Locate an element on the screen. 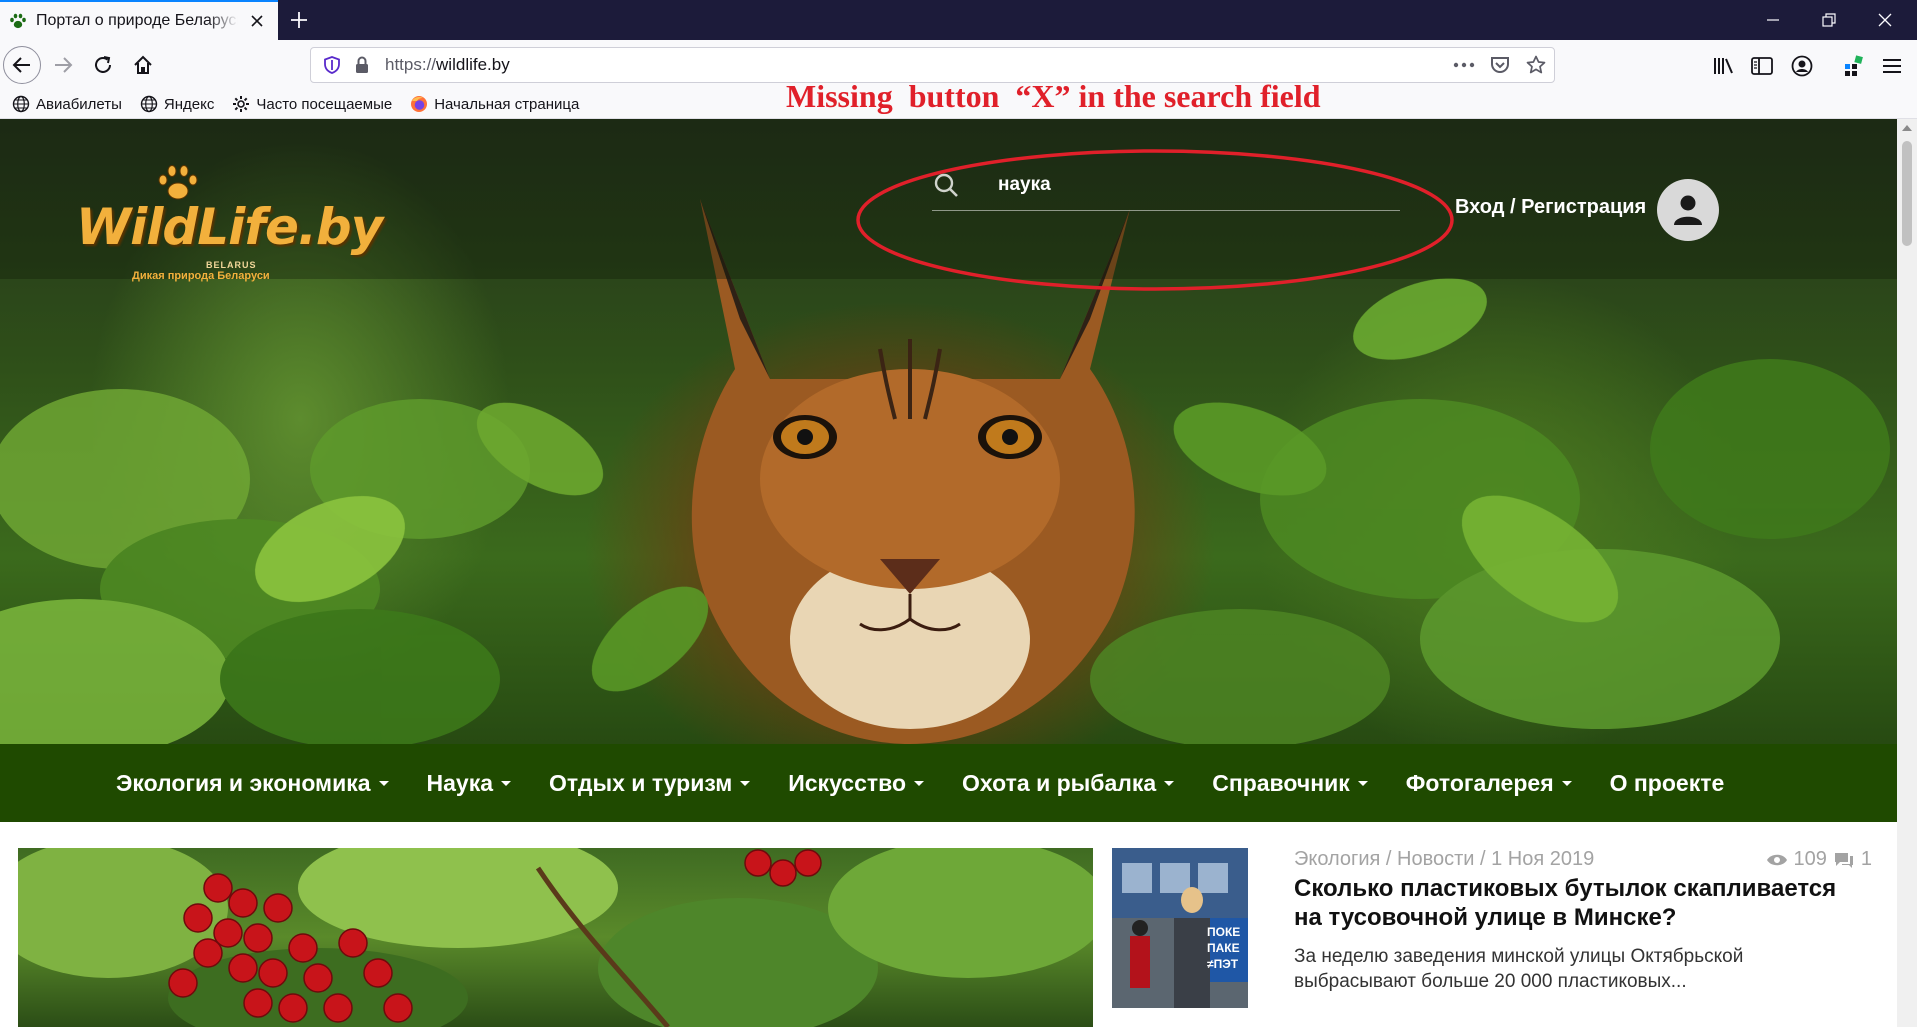  bookmark-item: Начальная страница is located at coordinates (494, 104).